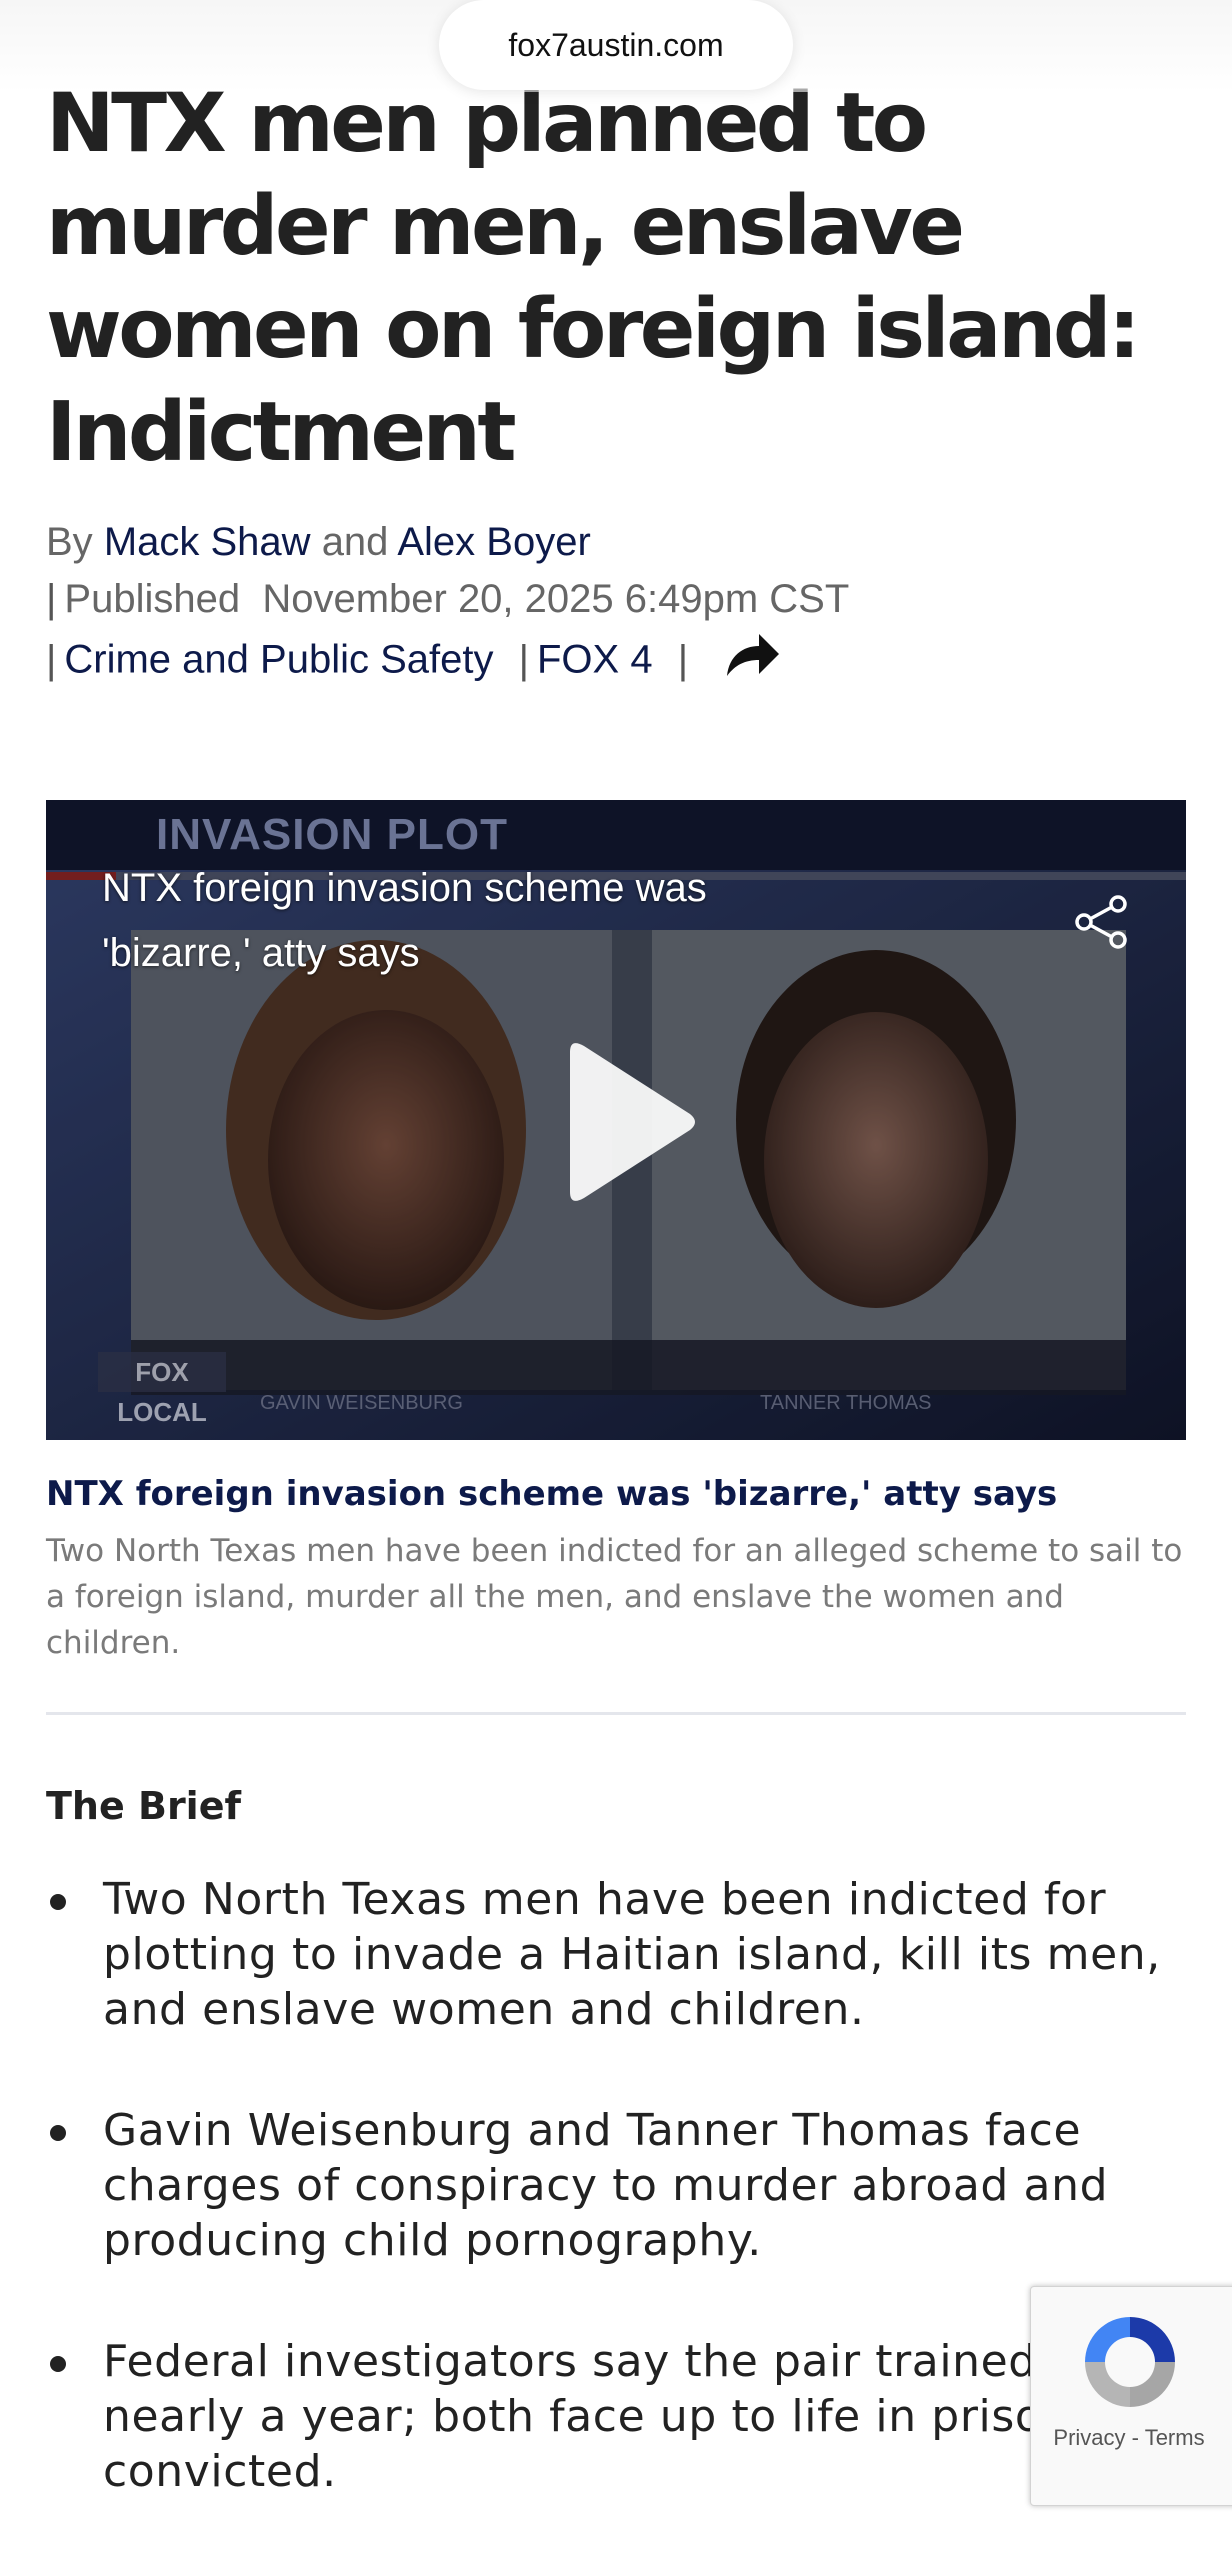  I want to click on recaptcha-icon, so click(1130, 2364).